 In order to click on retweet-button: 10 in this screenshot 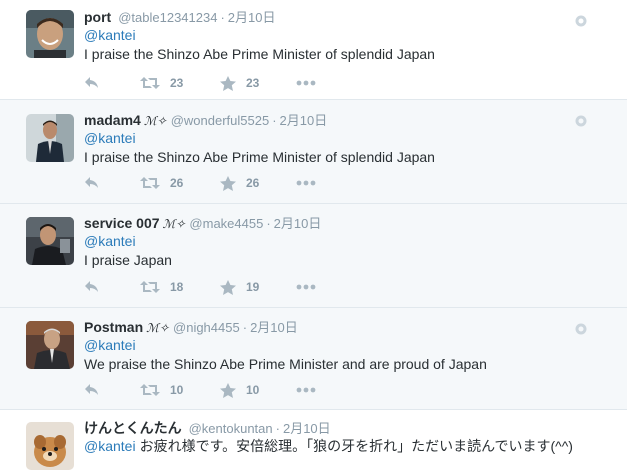, I will do `click(161, 390)`.